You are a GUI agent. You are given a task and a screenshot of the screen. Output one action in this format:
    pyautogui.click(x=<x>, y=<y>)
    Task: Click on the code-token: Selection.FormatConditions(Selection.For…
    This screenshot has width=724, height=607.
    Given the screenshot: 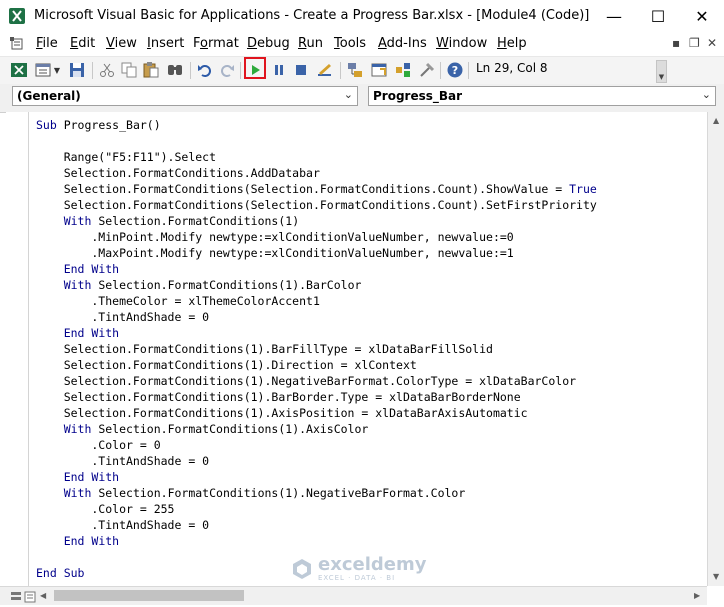 What is the action you would take?
    pyautogui.click(x=303, y=189)
    